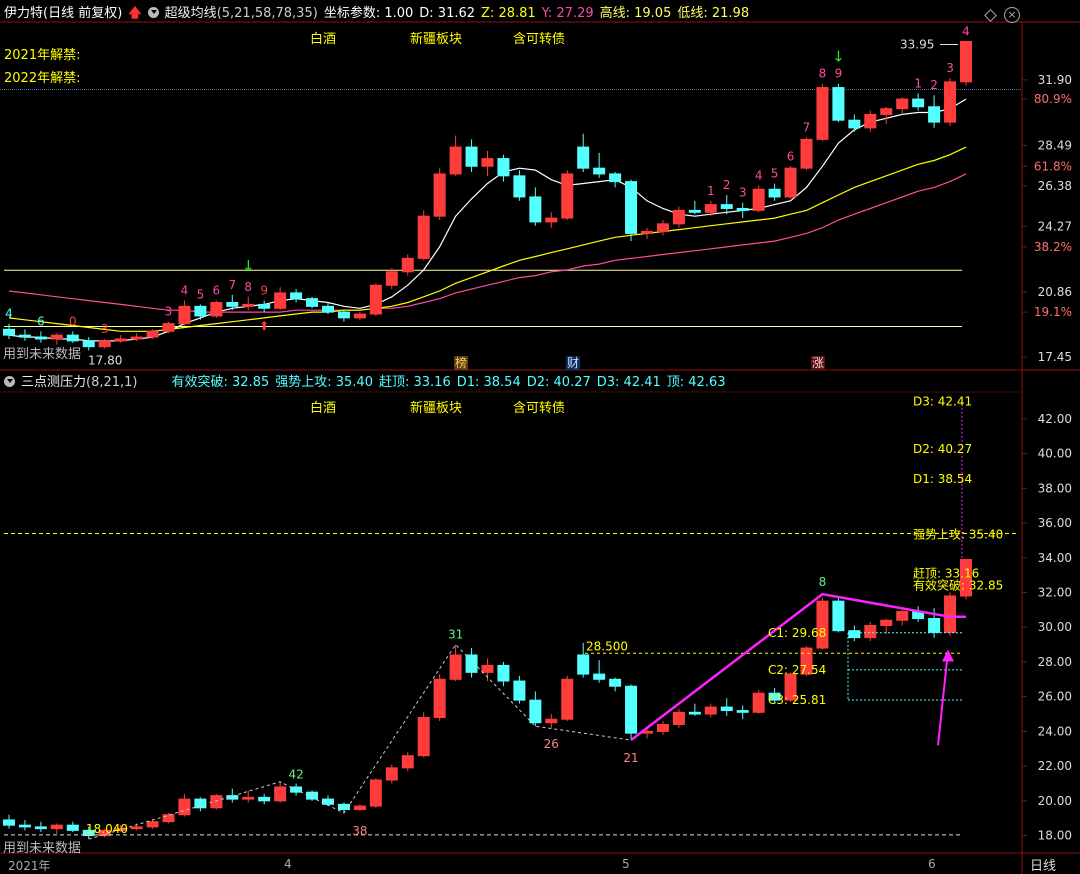 The image size is (1080, 874). What do you see at coordinates (29, 866) in the screenshot?
I see `x-axis-year: 2021年` at bounding box center [29, 866].